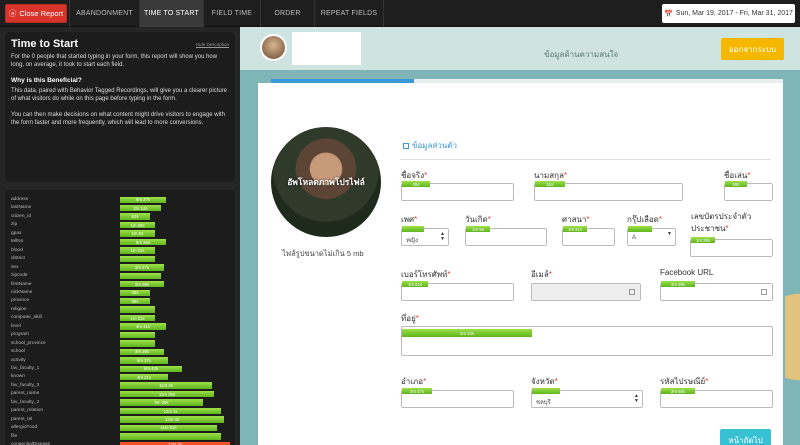  Describe the element at coordinates (15, 267) in the screenshot. I see `field-name: sex` at that location.